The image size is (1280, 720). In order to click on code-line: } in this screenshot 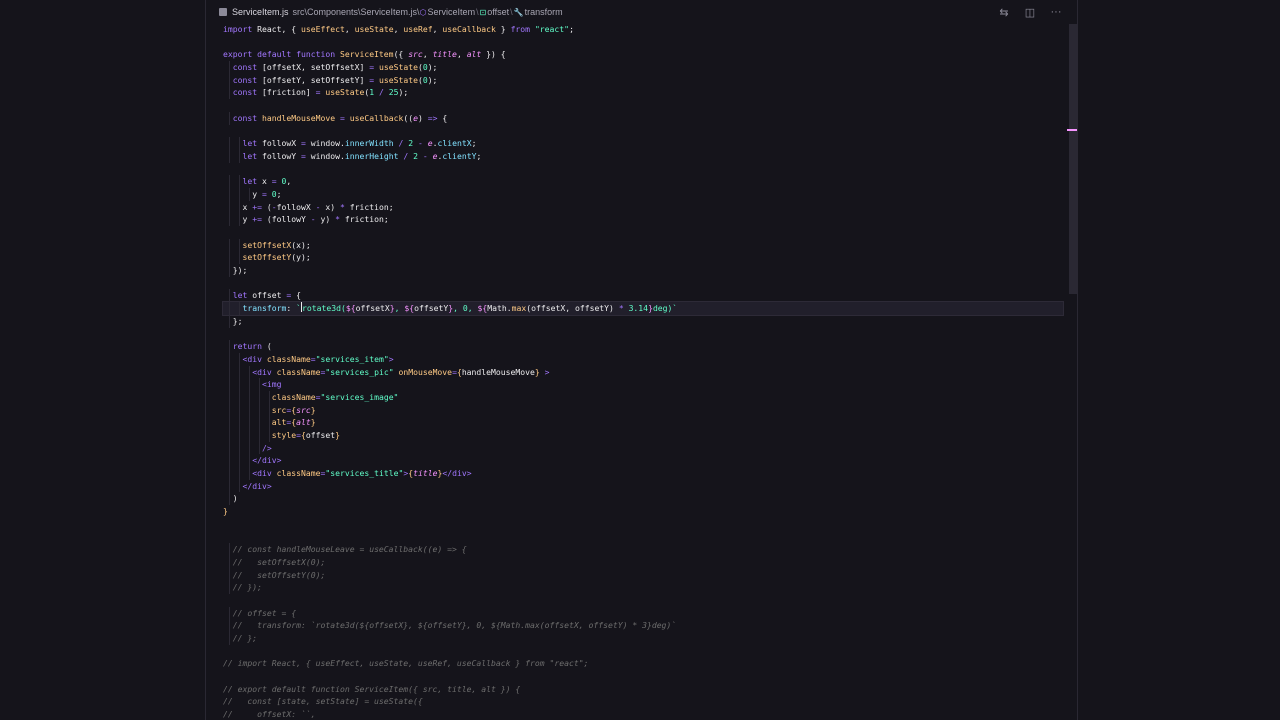, I will do `click(643, 511)`.